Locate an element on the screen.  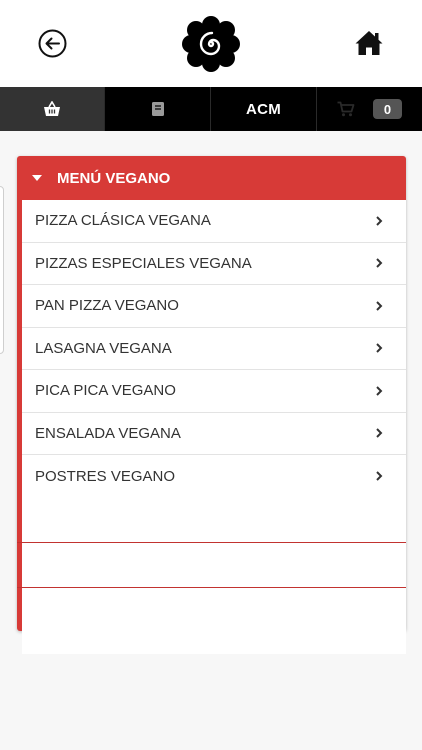
app-header is located at coordinates (211, 43).